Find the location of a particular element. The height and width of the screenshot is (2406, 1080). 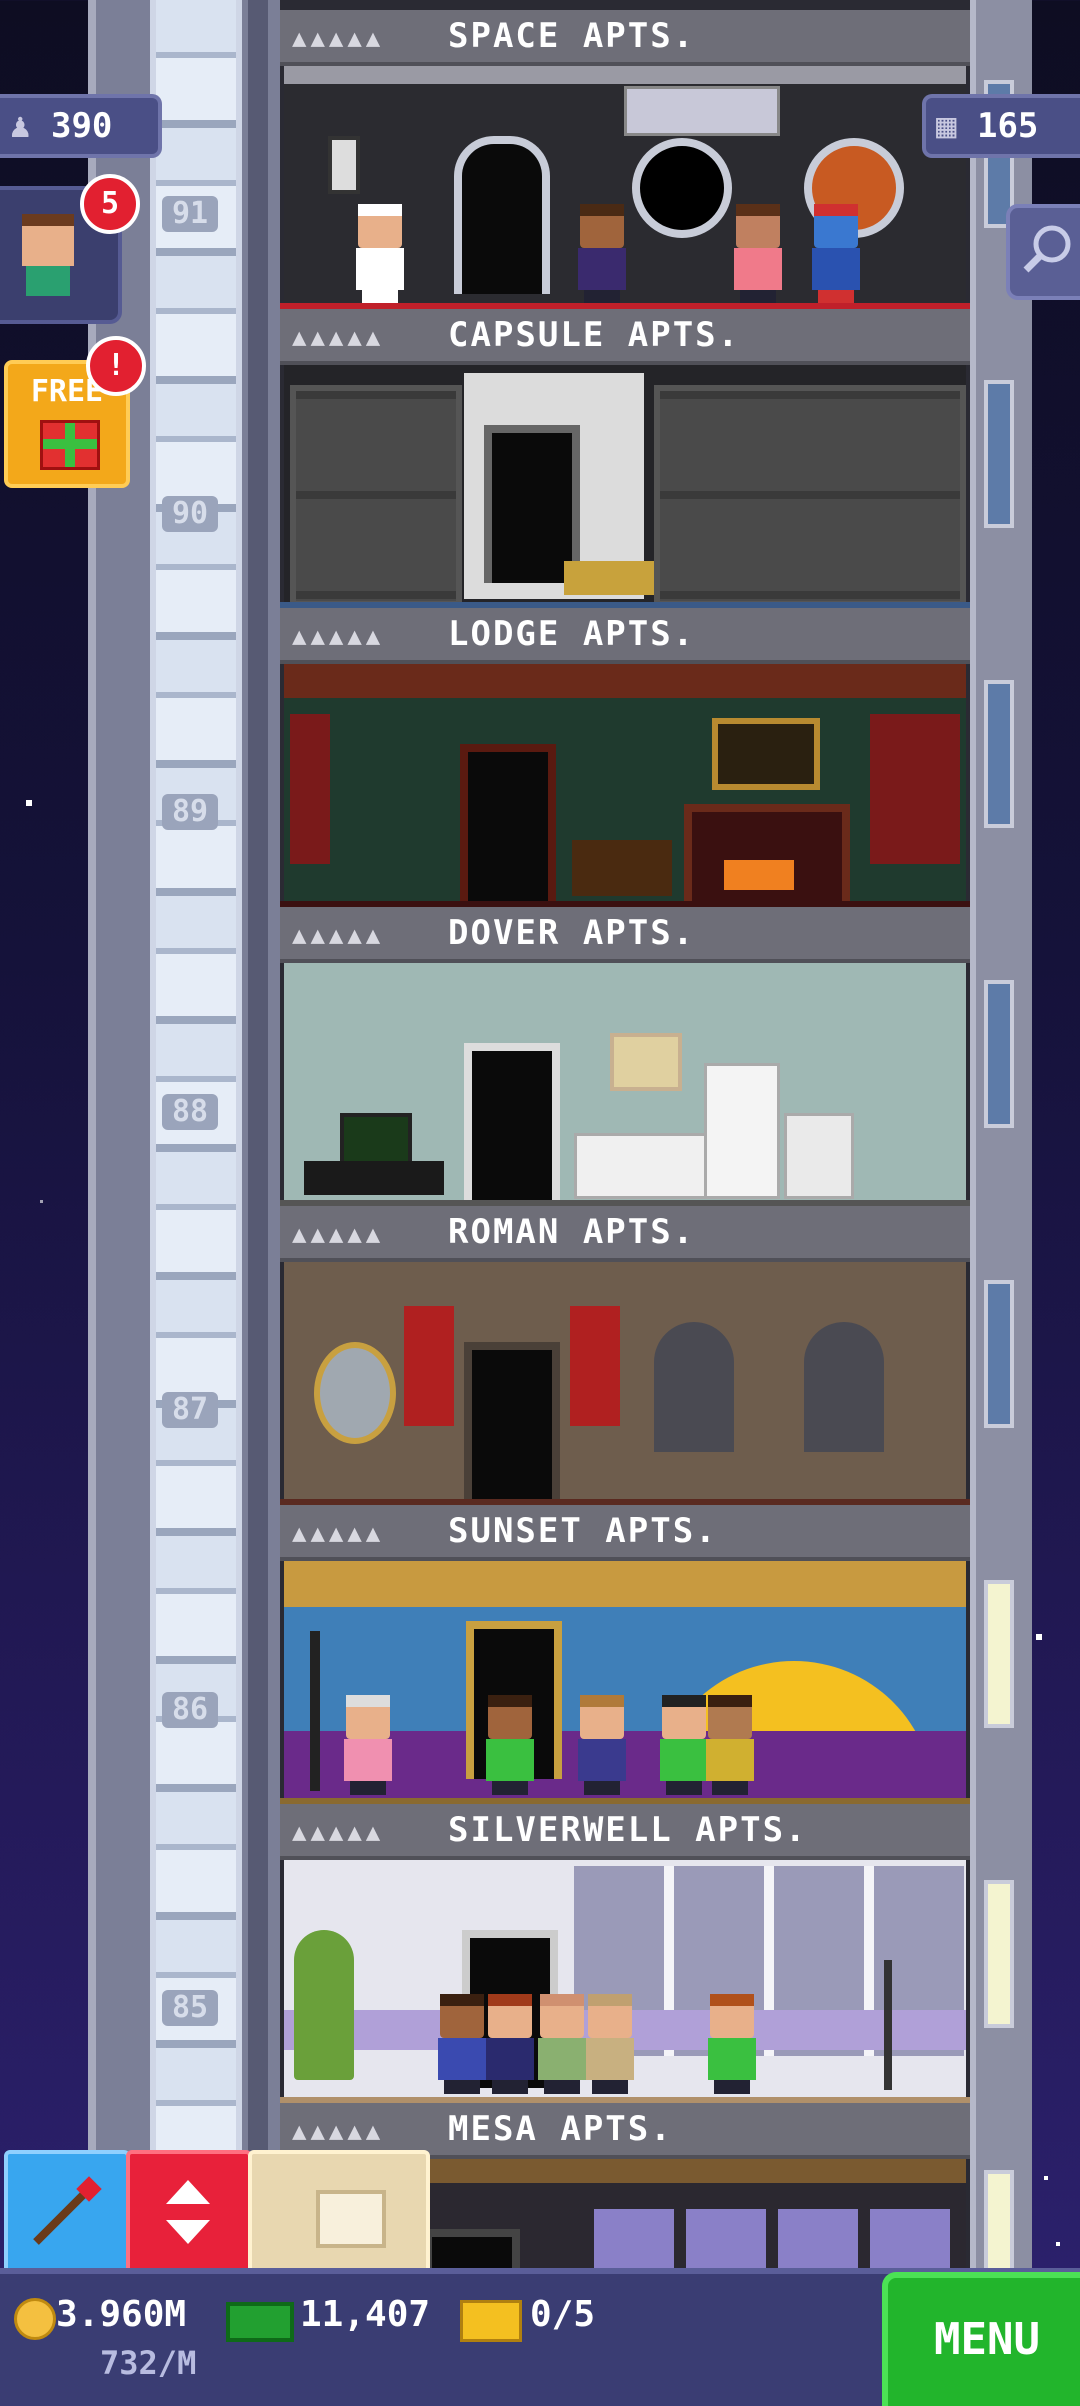

floor-silverwell-apts: ▲▲▲▲▲ SILVERWELL APTS. is located at coordinates (625, 1953).